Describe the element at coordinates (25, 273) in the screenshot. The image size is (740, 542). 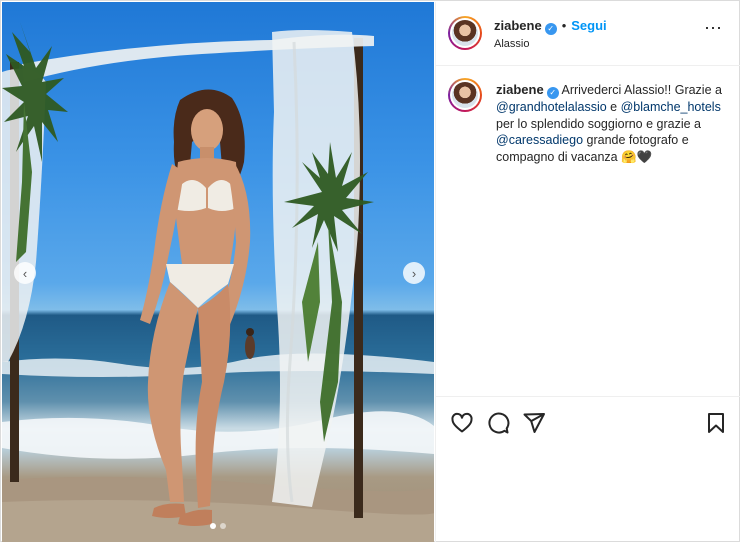
I see `carousel-prev-button: ‹` at that location.